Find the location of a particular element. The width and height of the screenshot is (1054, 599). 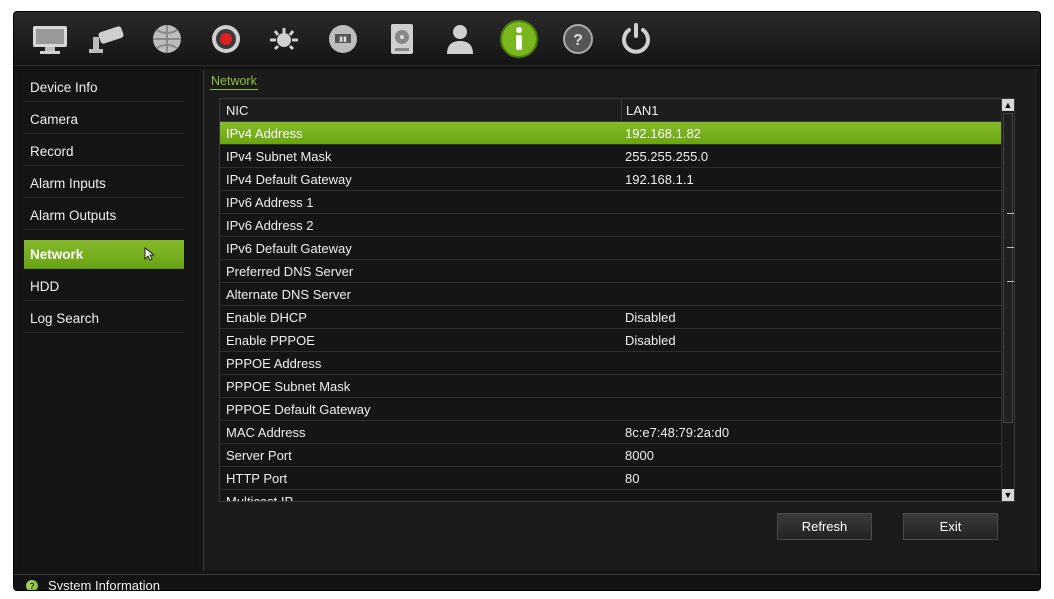

display-settings-icon is located at coordinates (50, 39).